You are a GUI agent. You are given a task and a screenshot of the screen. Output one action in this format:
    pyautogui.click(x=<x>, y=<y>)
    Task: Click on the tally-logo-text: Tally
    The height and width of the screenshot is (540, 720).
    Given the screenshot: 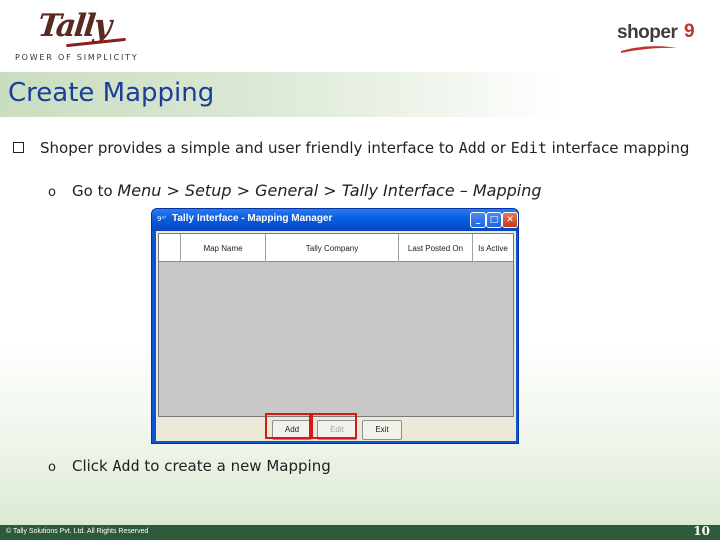 What is the action you would take?
    pyautogui.click(x=74, y=26)
    